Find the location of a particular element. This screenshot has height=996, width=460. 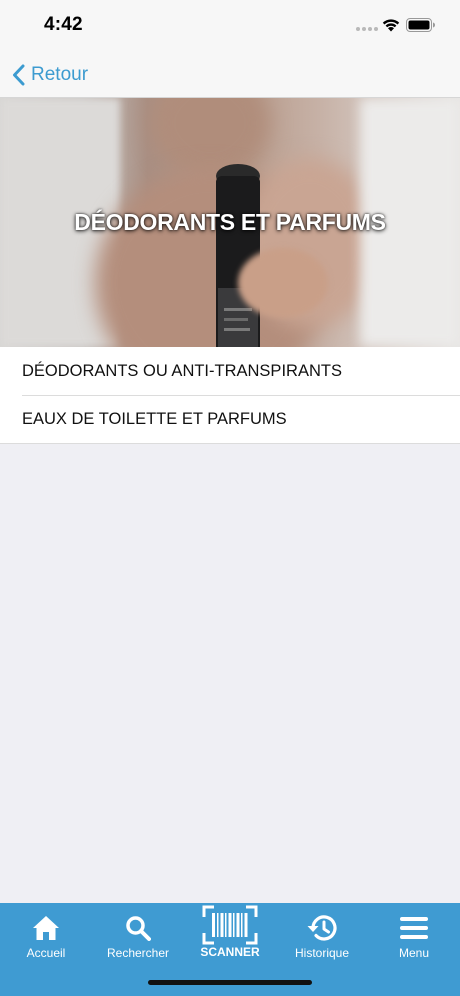

tab-scanner: SCANNER is located at coordinates (230, 934).